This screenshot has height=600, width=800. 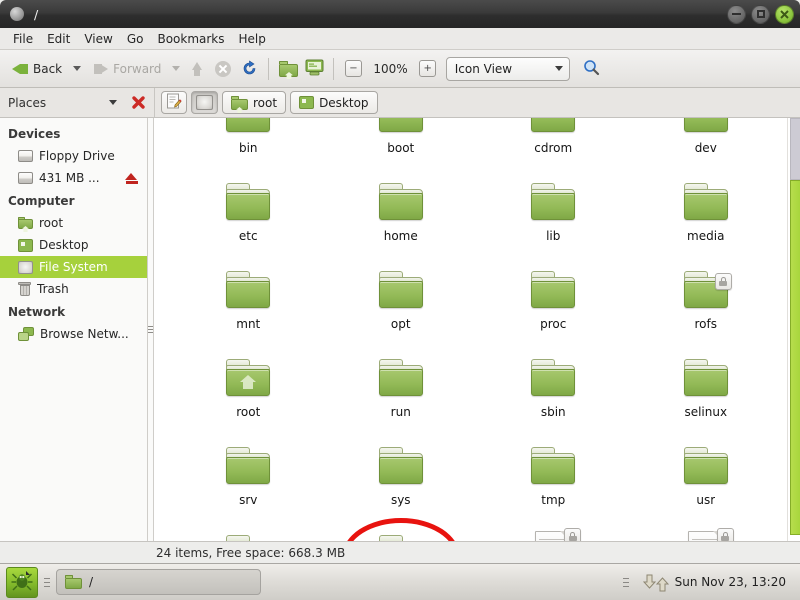 What do you see at coordinates (254, 102) in the screenshot?
I see `path-button-root: root` at bounding box center [254, 102].